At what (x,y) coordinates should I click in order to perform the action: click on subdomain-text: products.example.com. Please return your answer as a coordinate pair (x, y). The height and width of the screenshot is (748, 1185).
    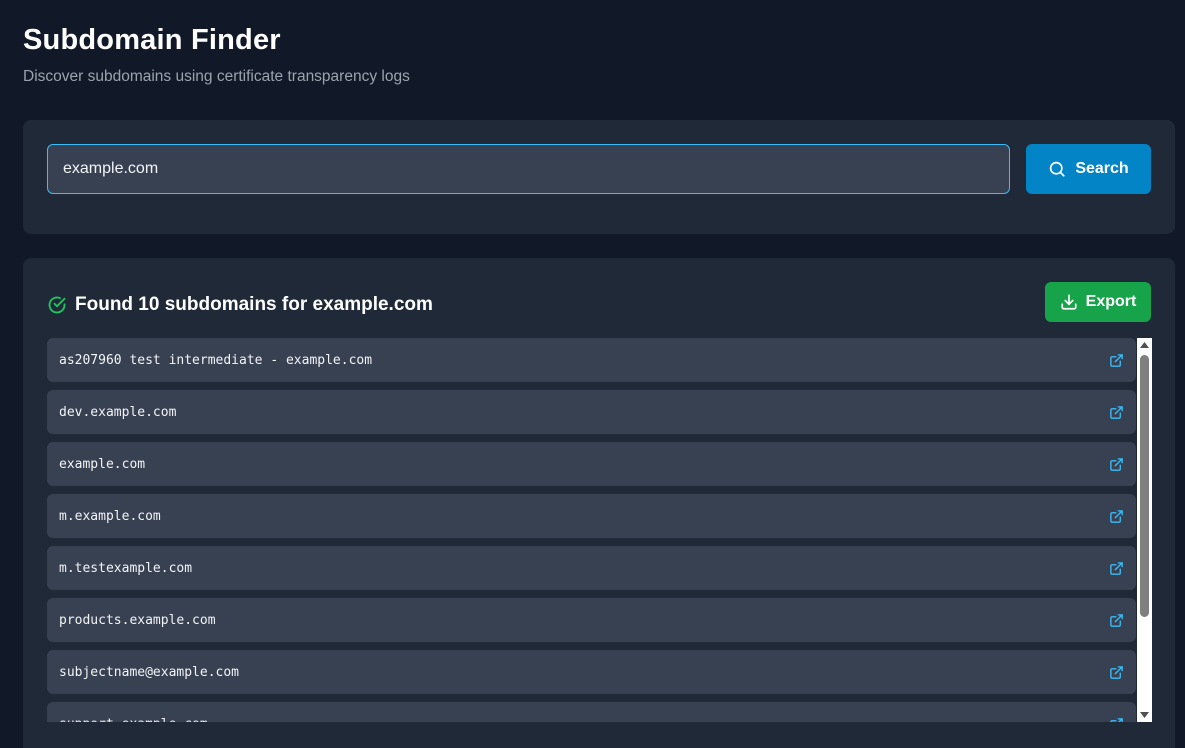
    Looking at the image, I should click on (137, 620).